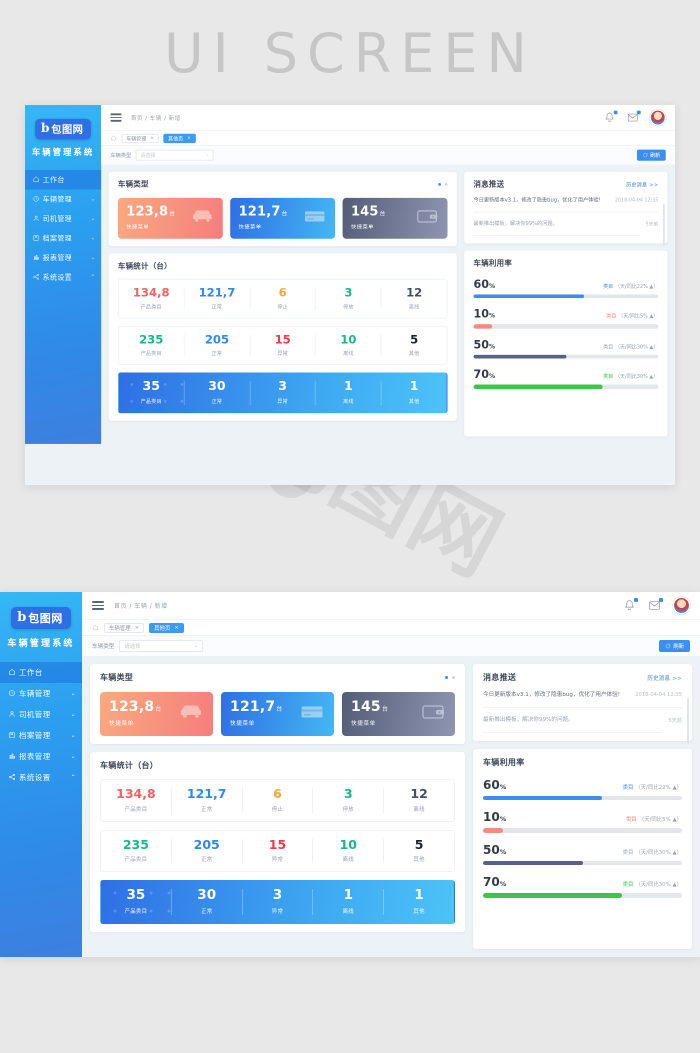 The width and height of the screenshot is (700, 1053). I want to click on stat-value: 3, so click(277, 895).